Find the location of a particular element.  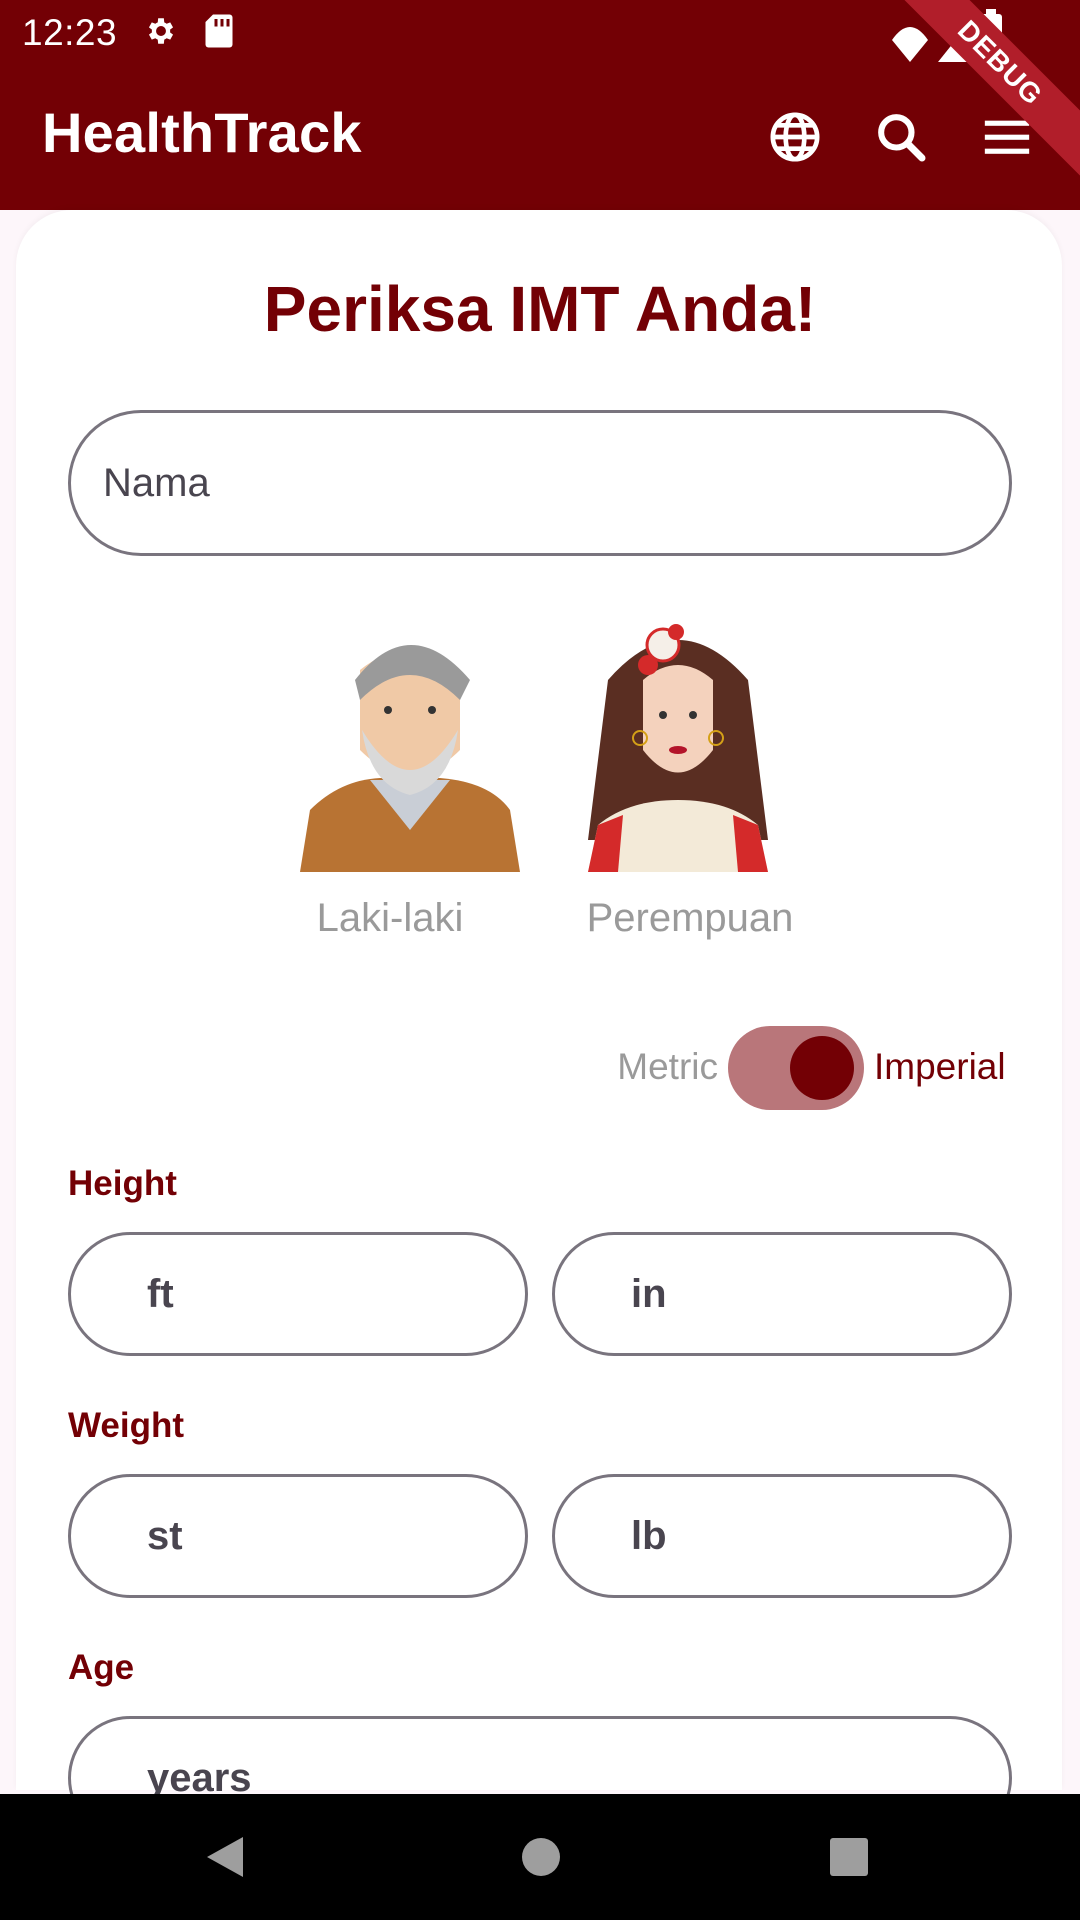

female-avatar-image is located at coordinates (678, 741).